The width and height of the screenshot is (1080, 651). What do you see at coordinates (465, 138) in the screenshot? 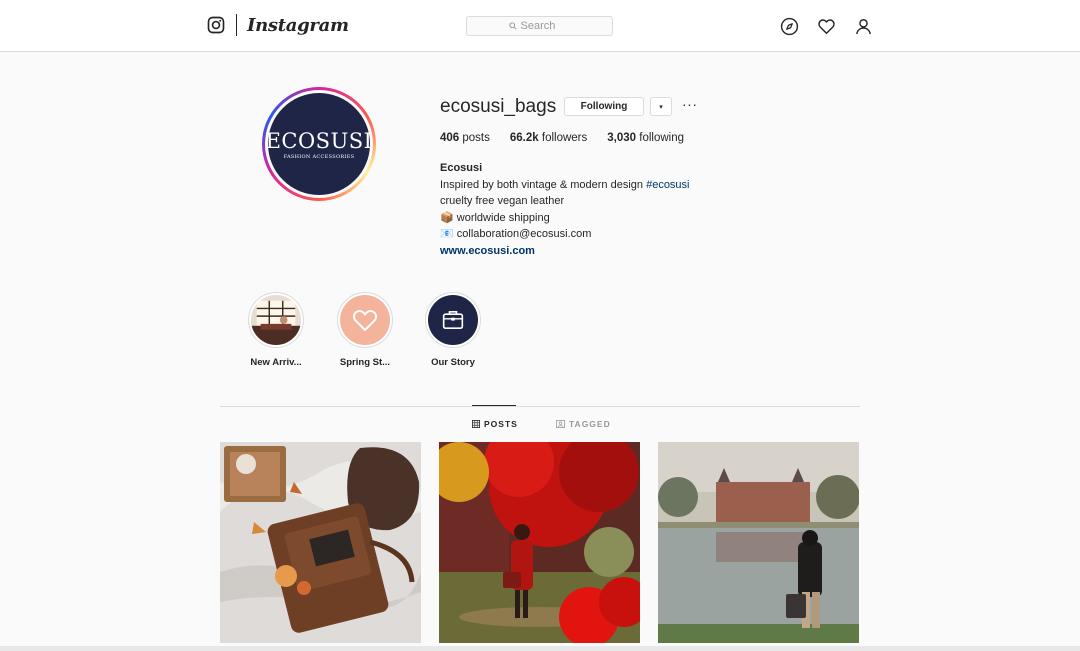
I see `posts-count: 406 posts` at bounding box center [465, 138].